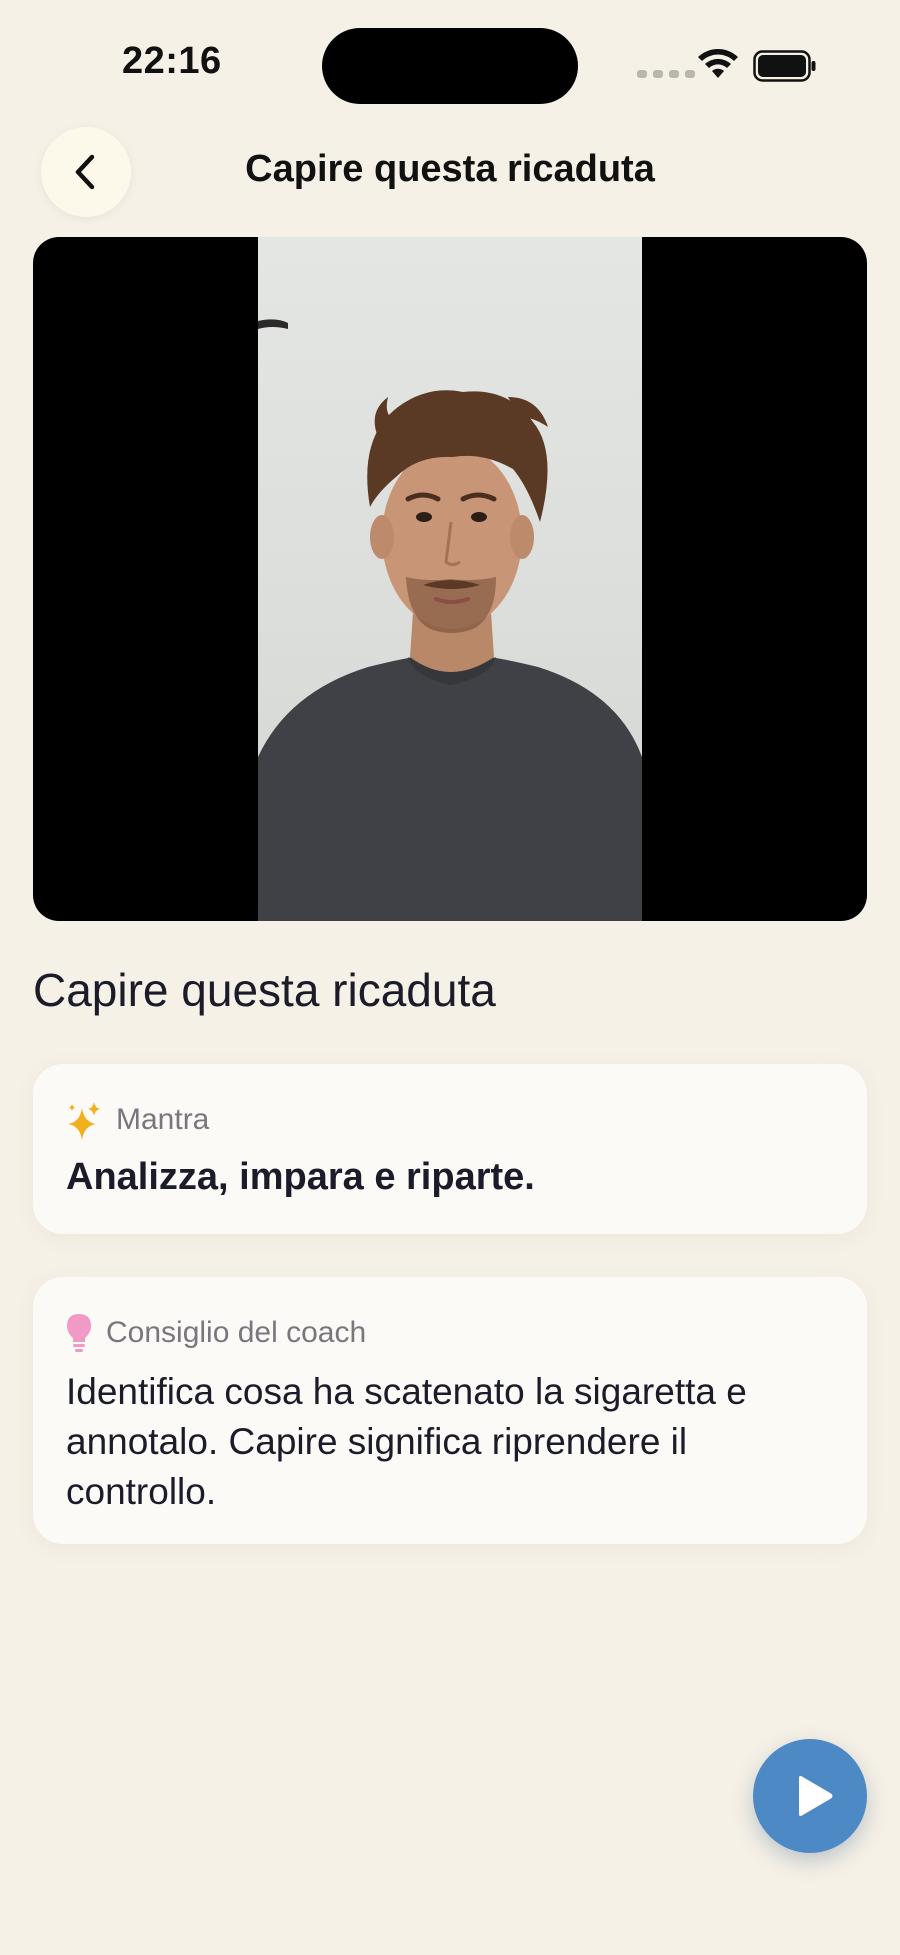  What do you see at coordinates (264, 990) in the screenshot?
I see `lesson-title: Capire questa ricaduta` at bounding box center [264, 990].